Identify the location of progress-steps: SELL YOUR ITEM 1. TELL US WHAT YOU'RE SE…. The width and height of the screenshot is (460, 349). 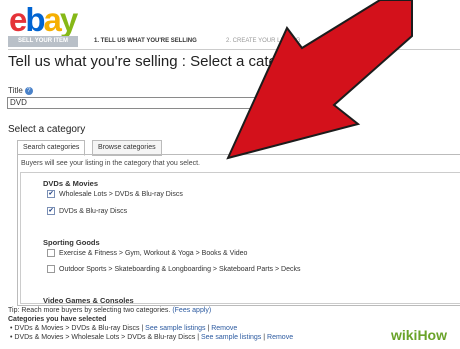
(234, 41).